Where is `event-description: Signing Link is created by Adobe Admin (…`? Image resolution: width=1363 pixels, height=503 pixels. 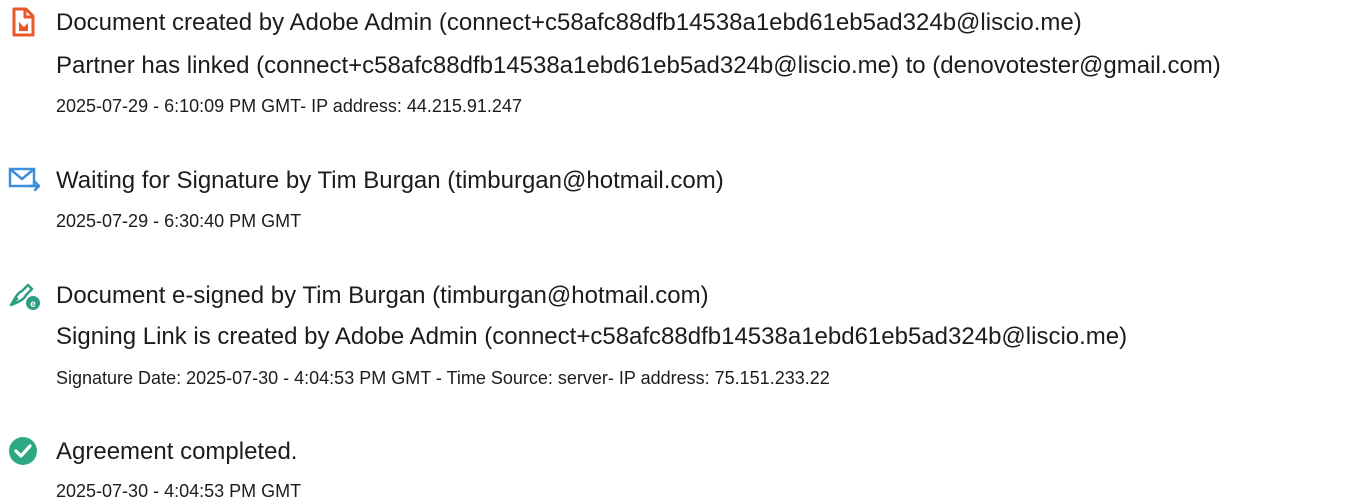
event-description: Signing Link is created by Adobe Admin (… is located at coordinates (592, 336).